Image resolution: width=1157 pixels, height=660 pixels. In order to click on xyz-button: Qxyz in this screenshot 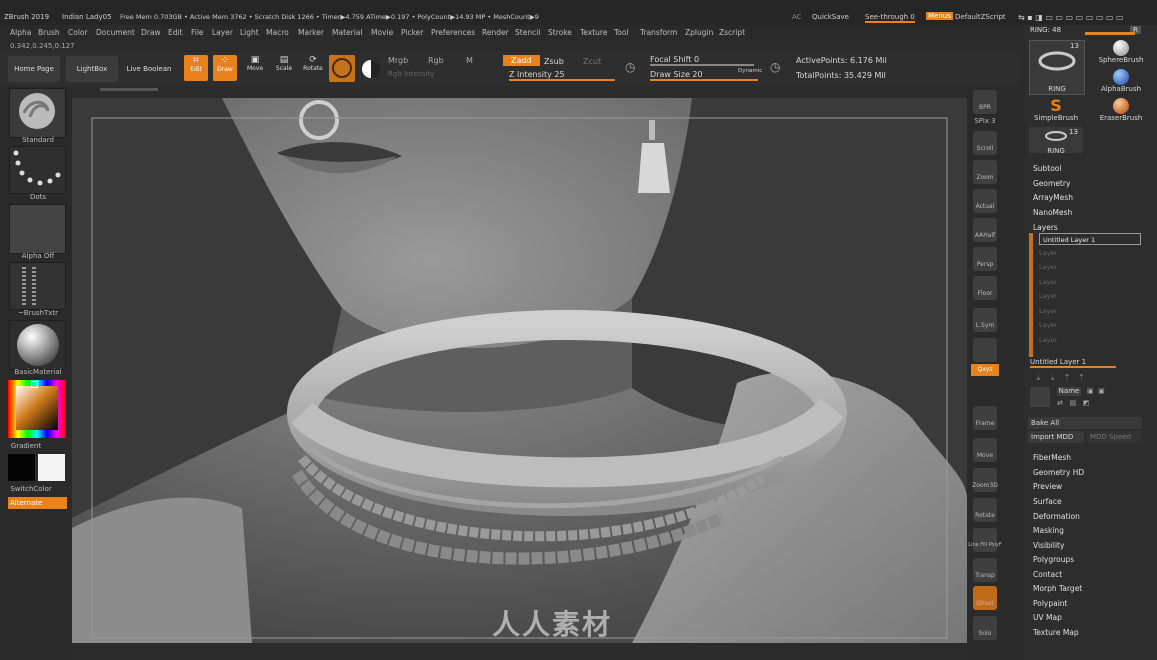, I will do `click(985, 370)`.